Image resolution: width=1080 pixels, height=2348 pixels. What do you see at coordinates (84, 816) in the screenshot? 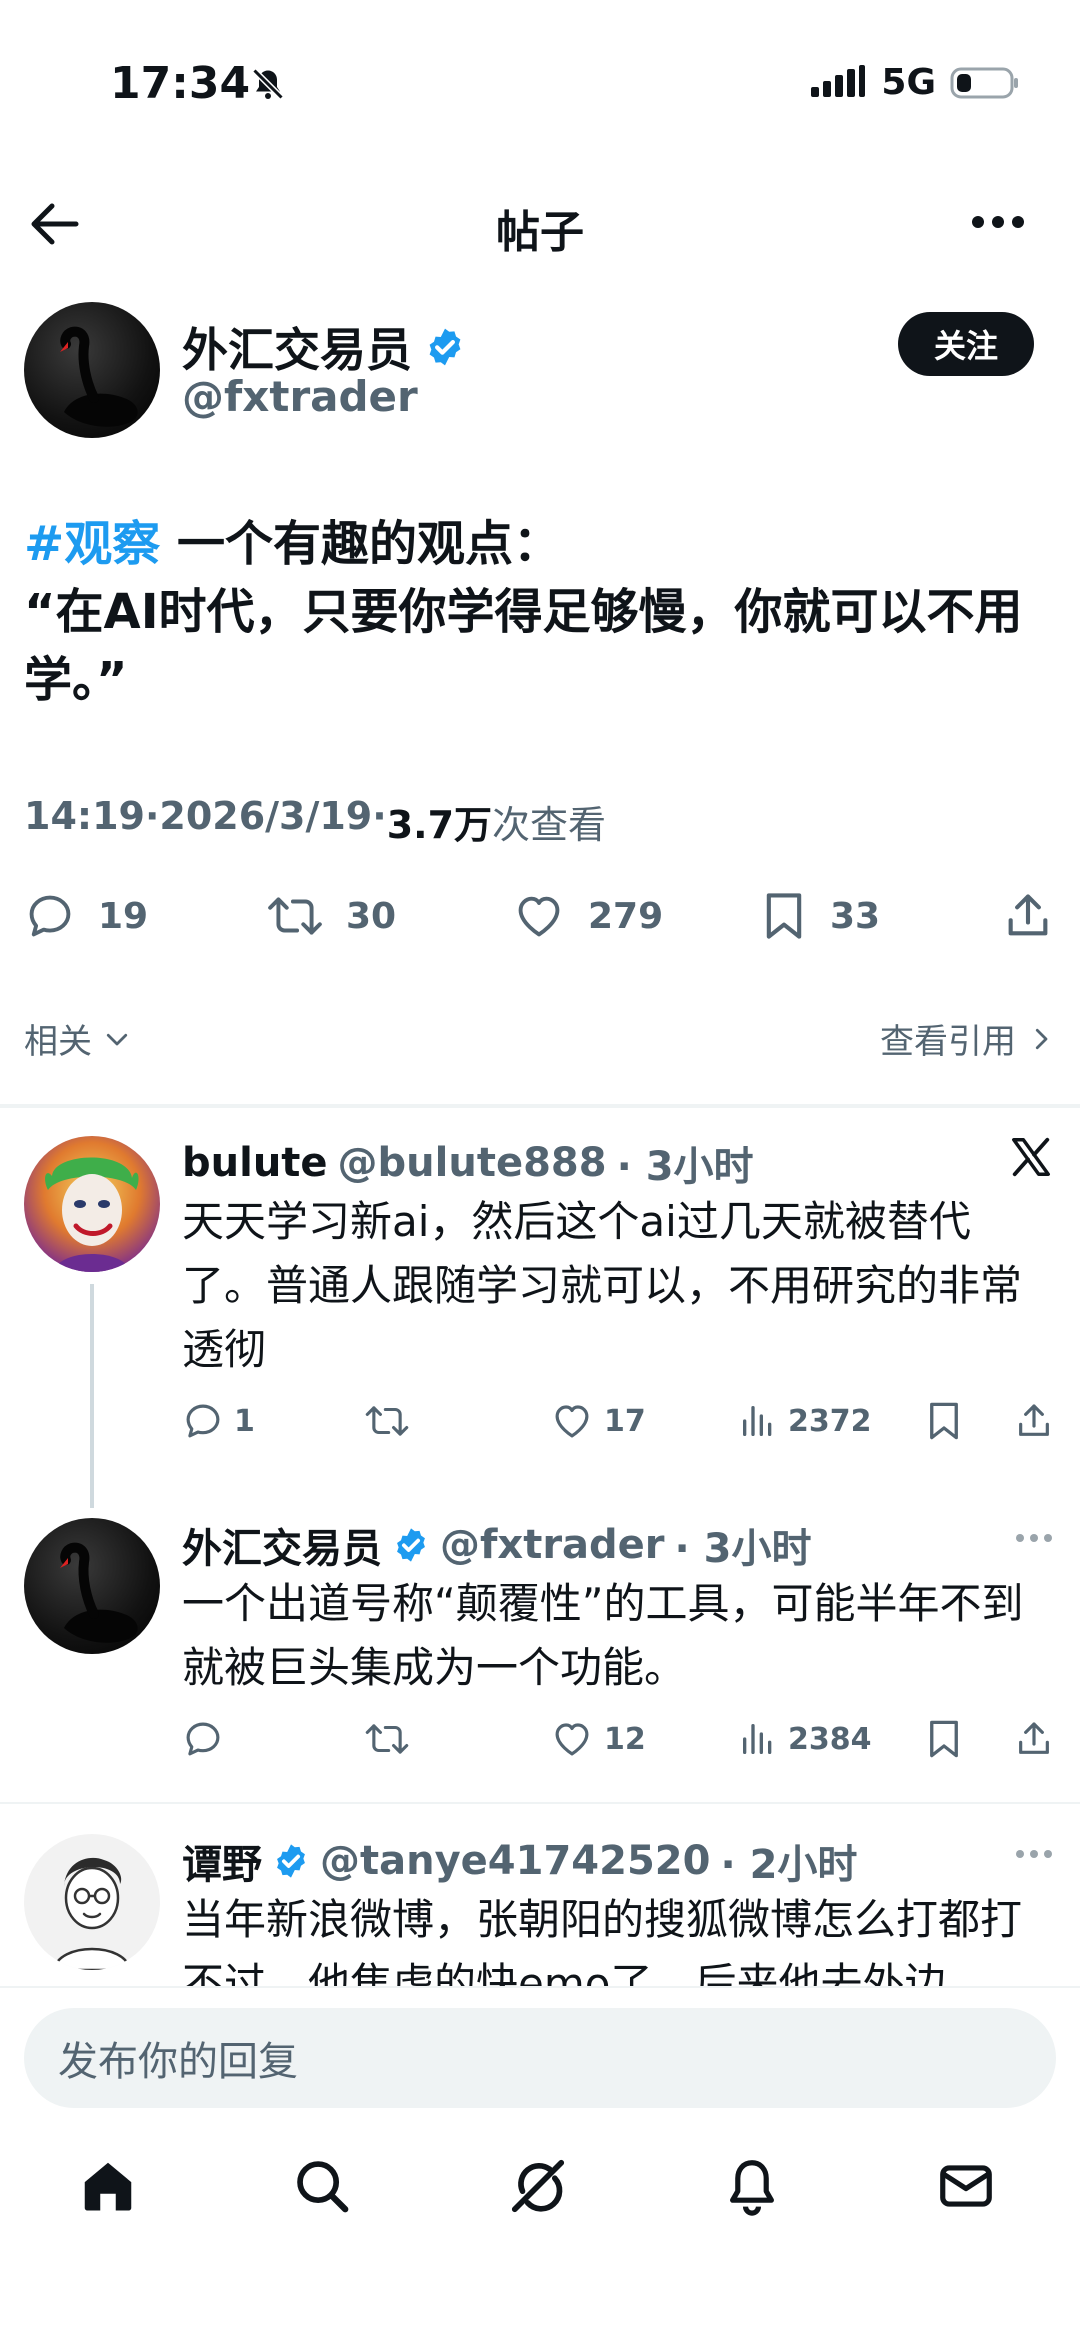
I see `post-time: 14:19` at bounding box center [84, 816].